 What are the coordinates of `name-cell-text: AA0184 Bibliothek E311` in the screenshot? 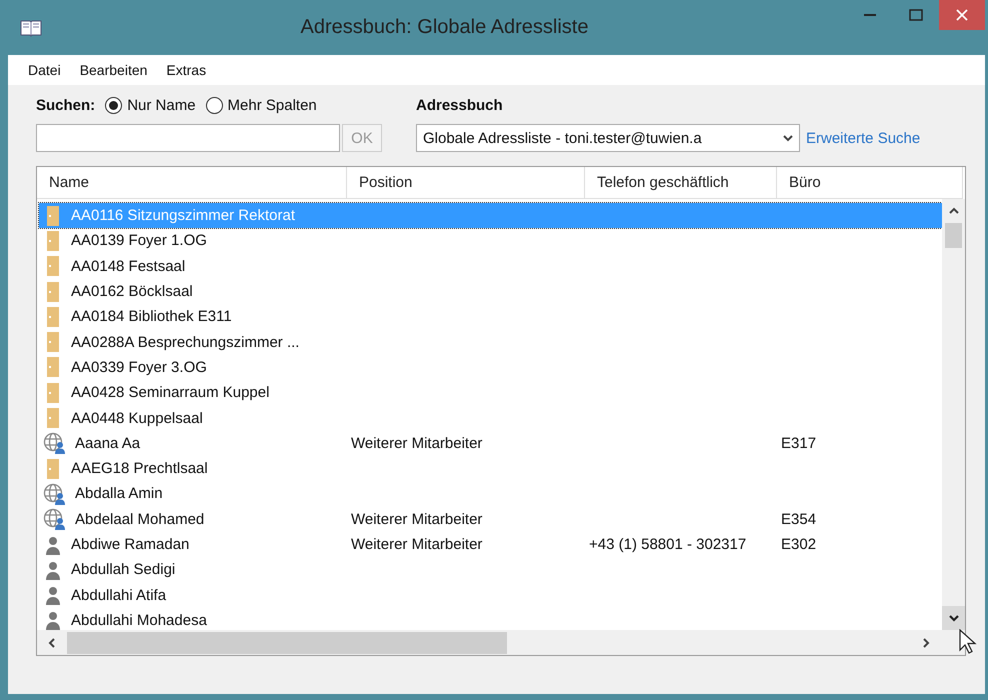 It's located at (151, 317).